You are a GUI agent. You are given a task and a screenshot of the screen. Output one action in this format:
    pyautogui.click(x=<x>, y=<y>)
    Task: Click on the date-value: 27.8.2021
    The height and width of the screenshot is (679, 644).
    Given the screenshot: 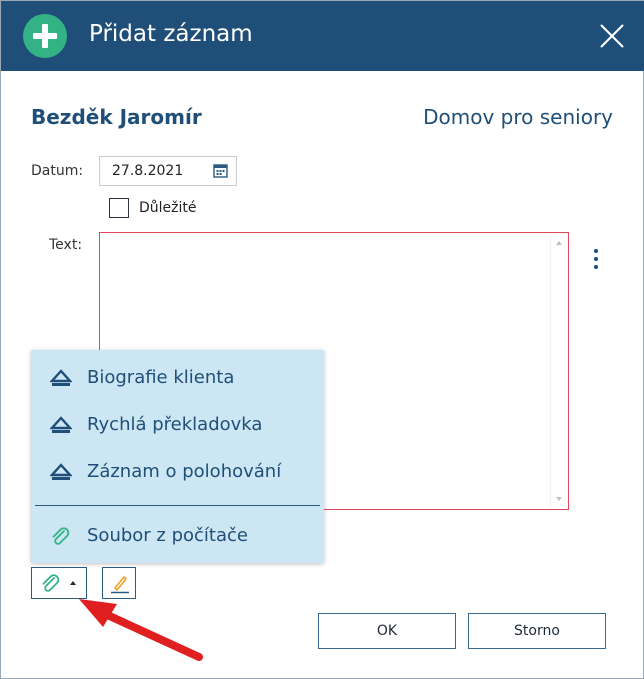 What is the action you would take?
    pyautogui.click(x=148, y=171)
    